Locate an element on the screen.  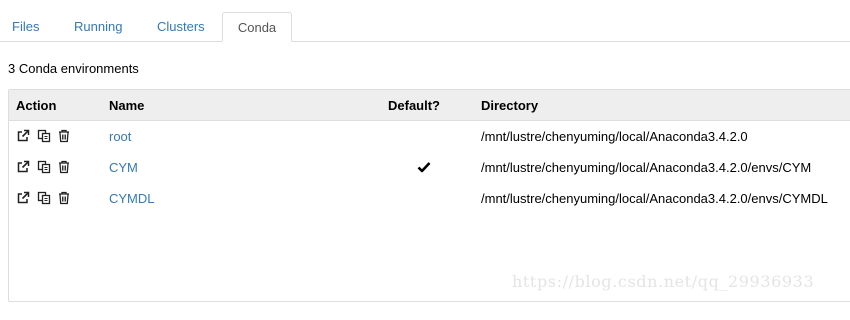
env-name-link: root is located at coordinates (120, 136).